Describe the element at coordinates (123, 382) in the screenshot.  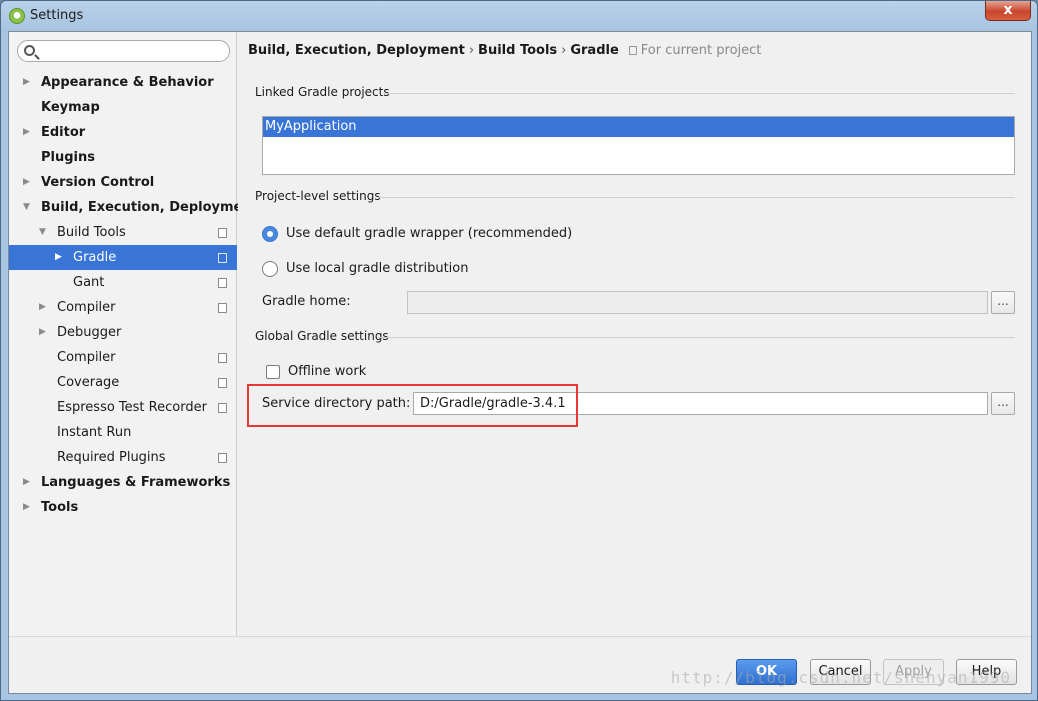
I see `sidebar-item-coverage: Coverage` at that location.